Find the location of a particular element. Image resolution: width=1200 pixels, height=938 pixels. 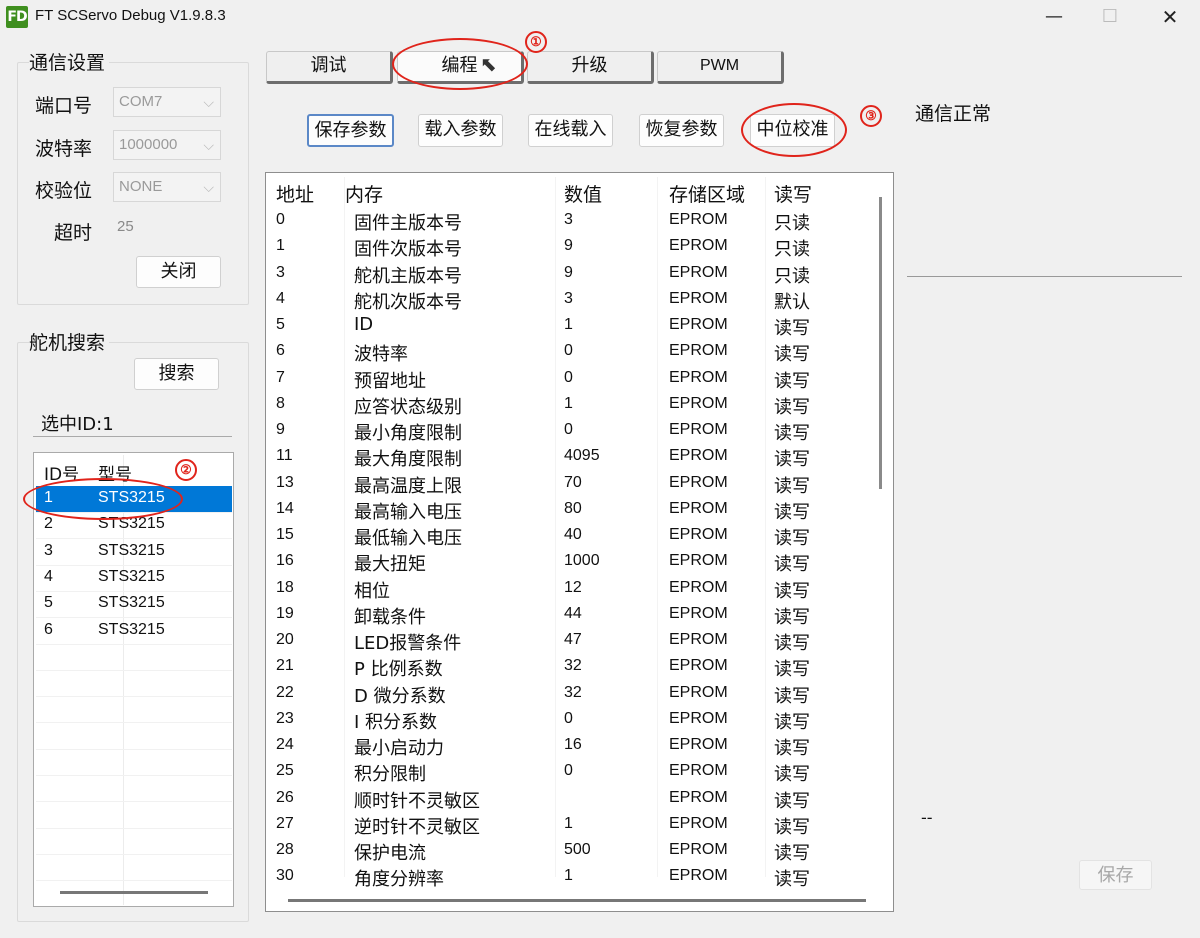

save-params-button: 保存参数 is located at coordinates (350, 130).